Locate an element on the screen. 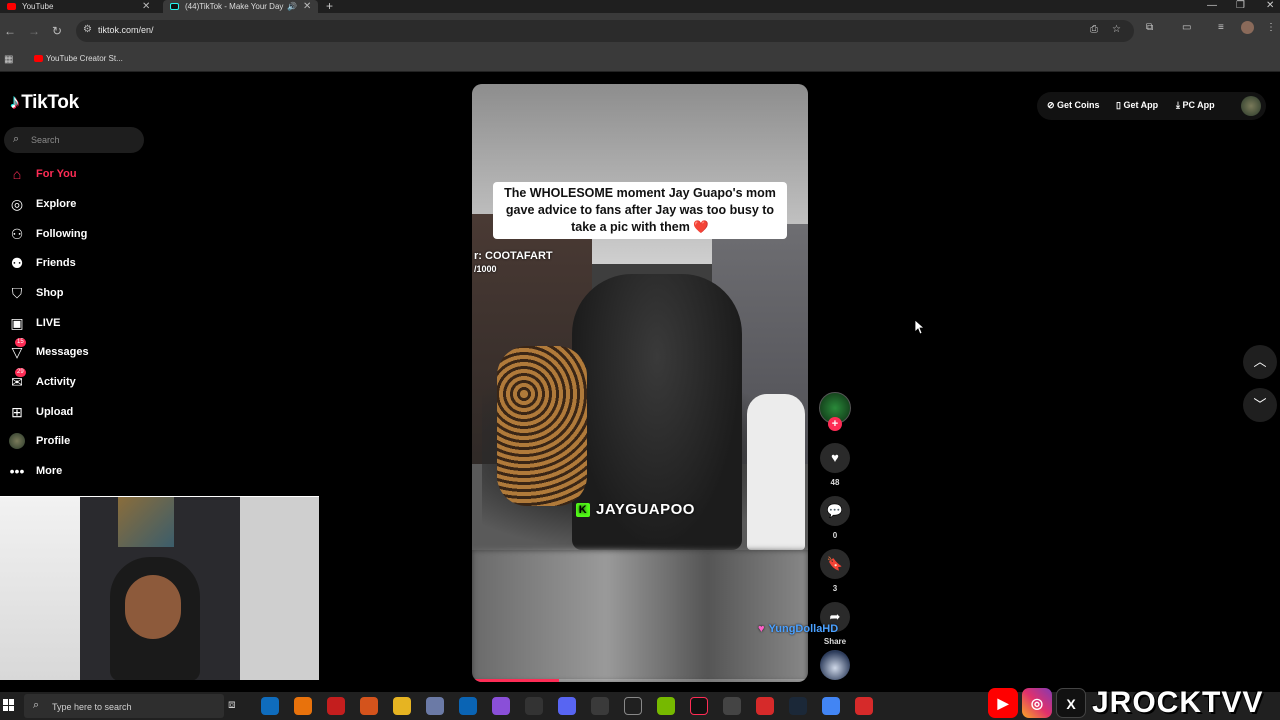 The height and width of the screenshot is (720, 1280). get-coins-button: ⊘ Get Coins is located at coordinates (1073, 105).